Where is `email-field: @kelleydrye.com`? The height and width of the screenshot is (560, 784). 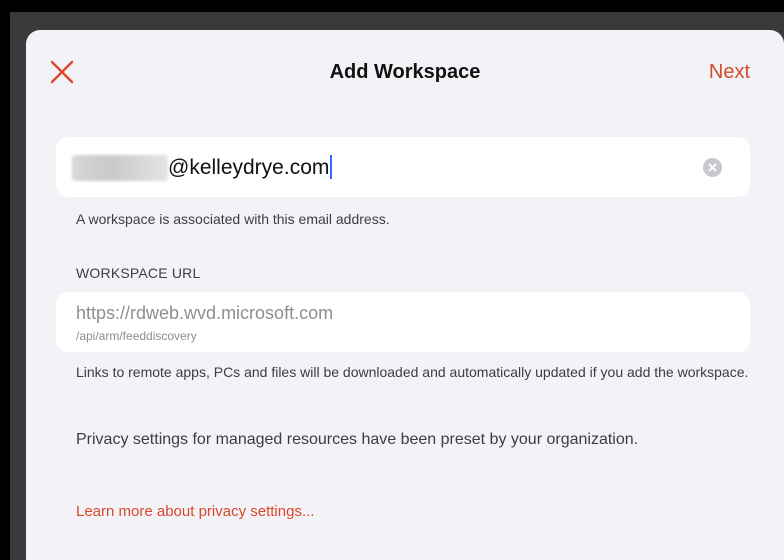
email-field: @kelleydrye.com is located at coordinates (403, 167).